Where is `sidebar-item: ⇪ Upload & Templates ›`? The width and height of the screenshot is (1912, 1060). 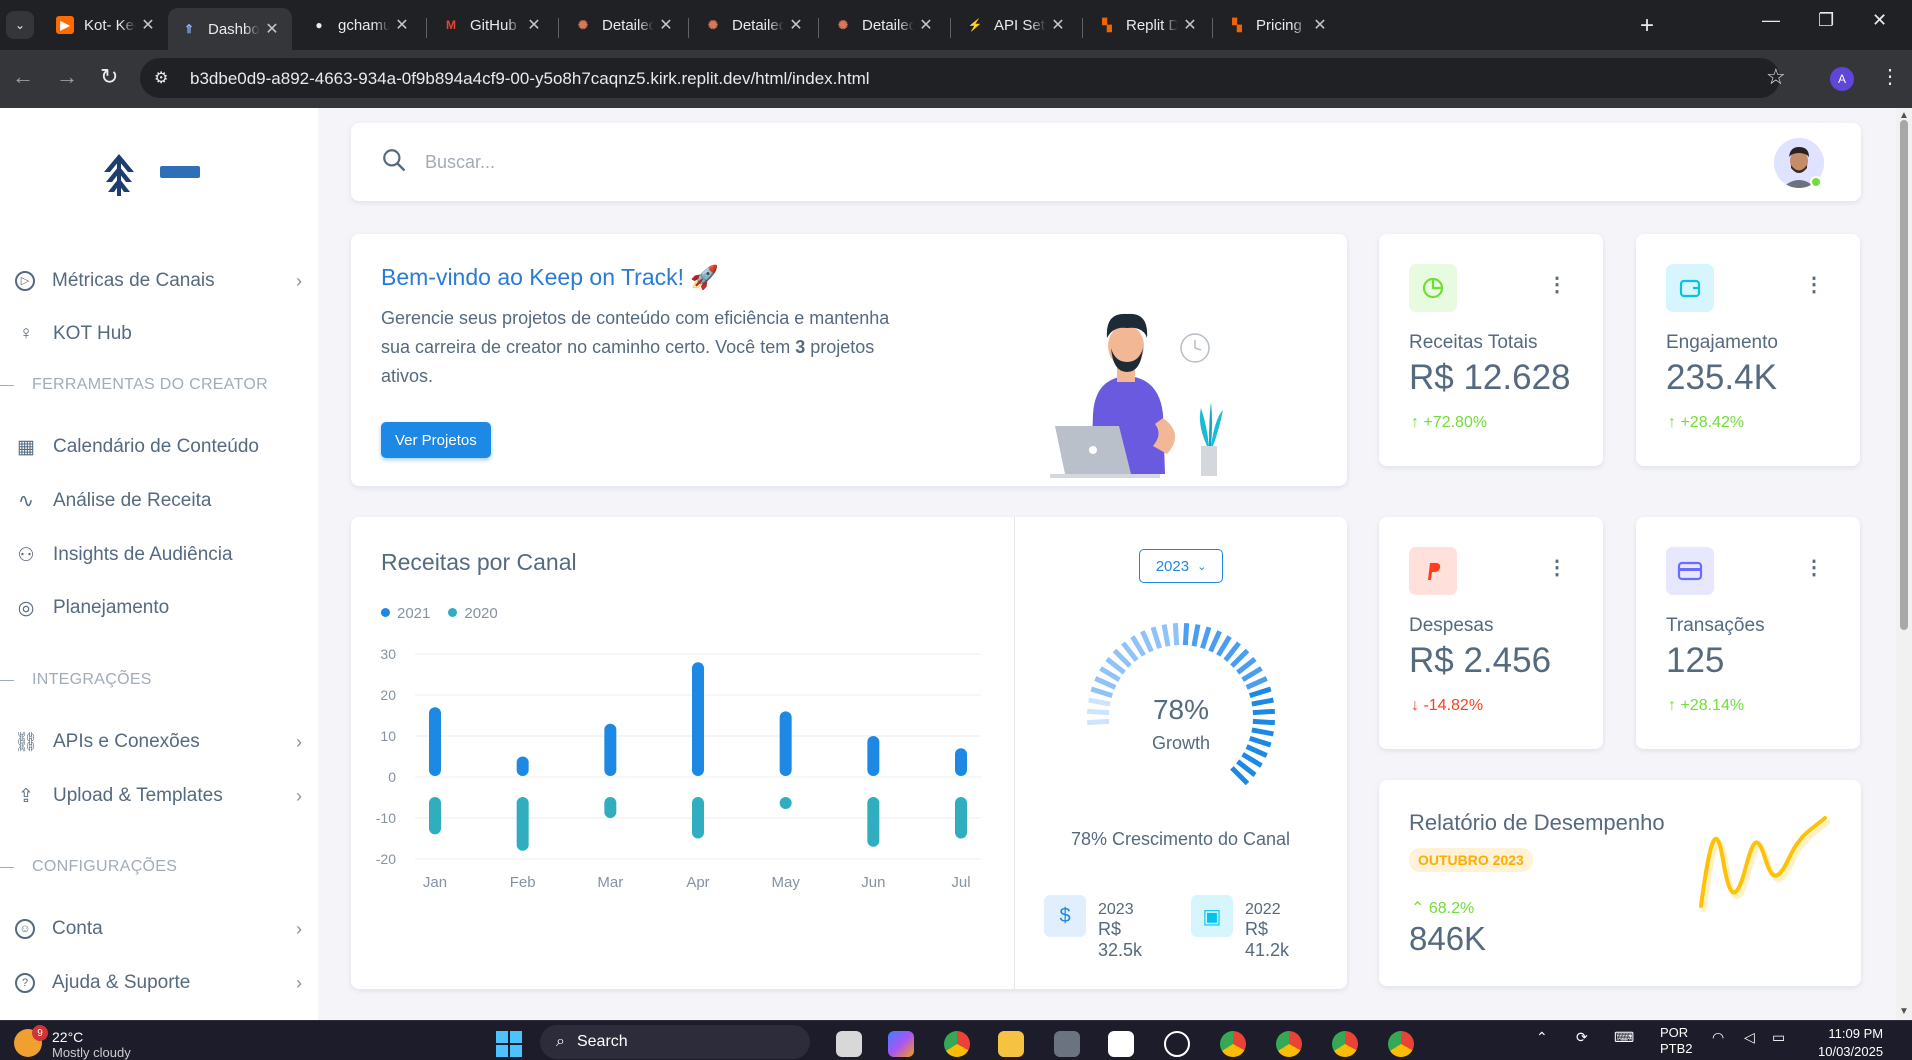
sidebar-item: ⇪ Upload & Templates › is located at coordinates (159, 796).